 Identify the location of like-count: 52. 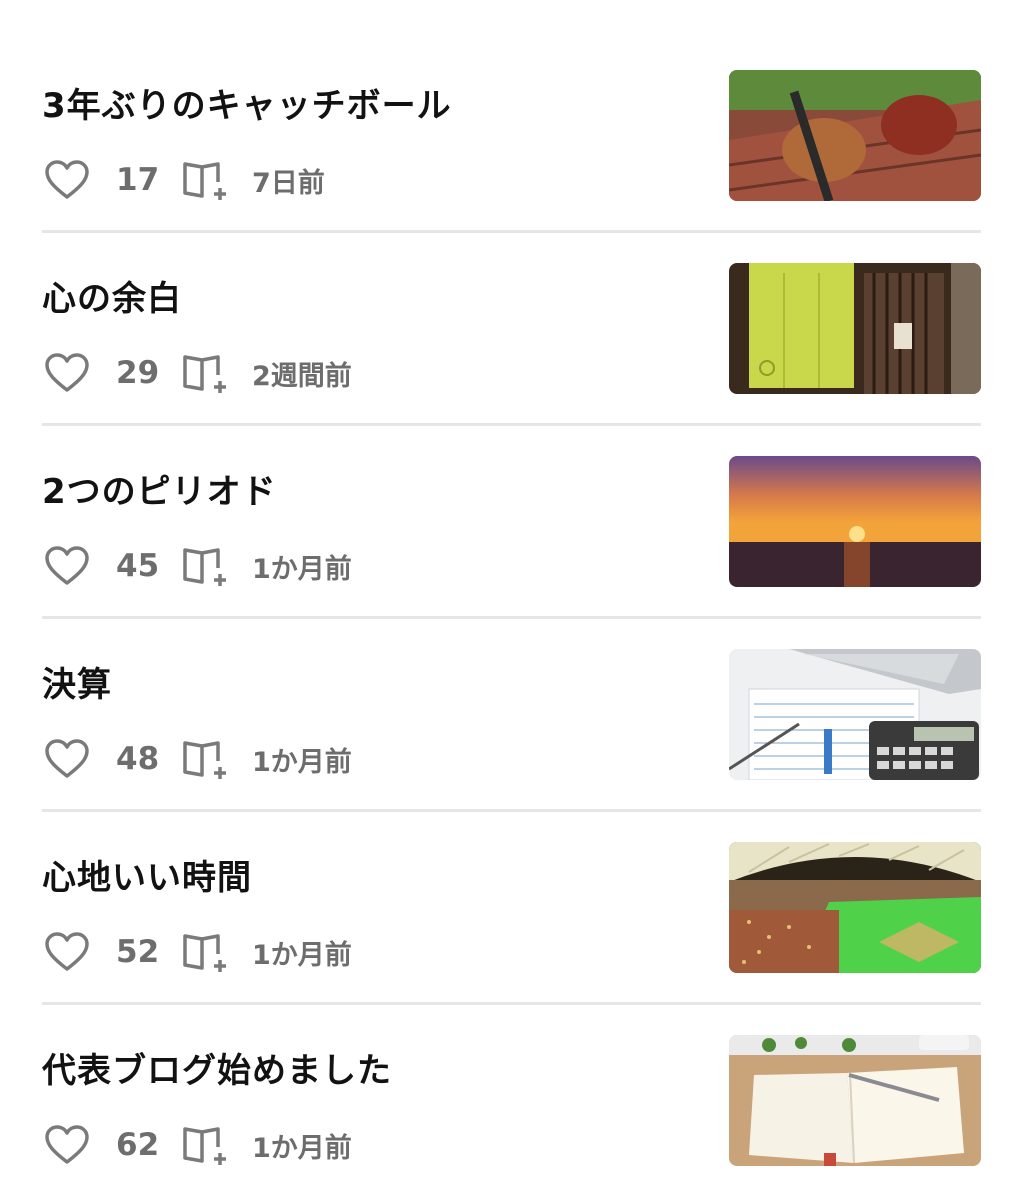
(138, 952).